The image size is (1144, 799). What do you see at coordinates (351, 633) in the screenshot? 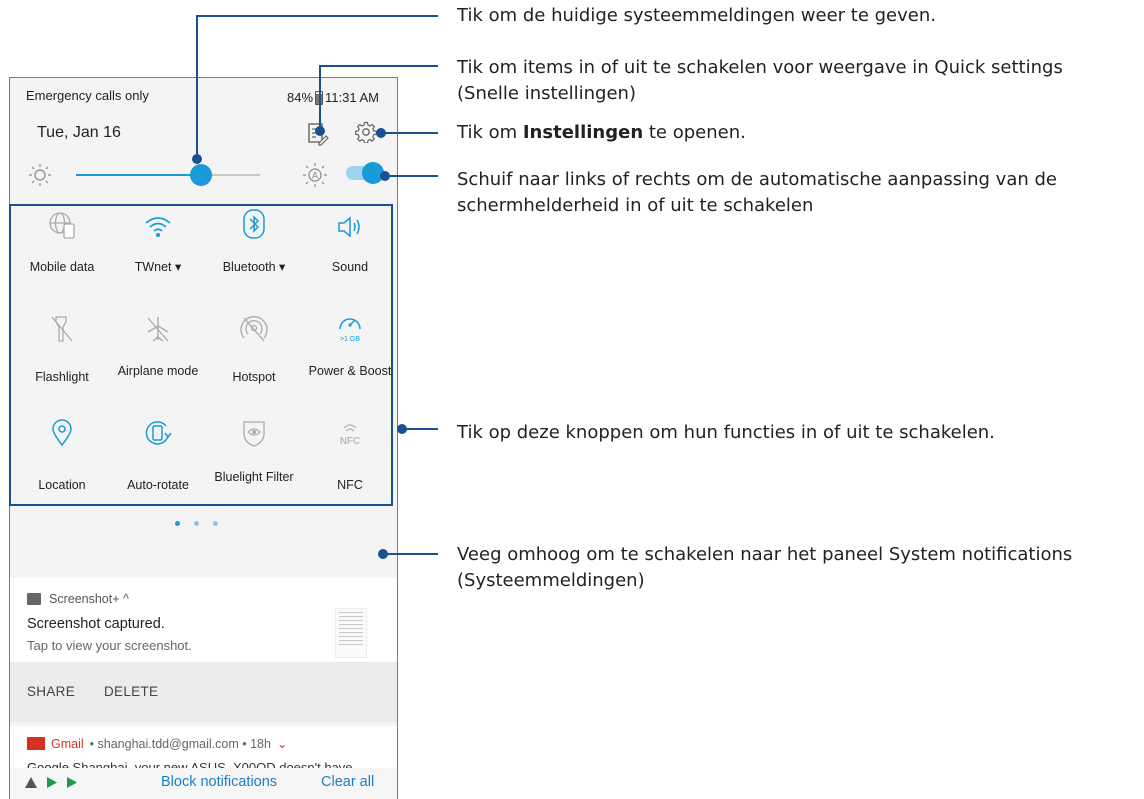
I see `screenshot-thumbnail` at bounding box center [351, 633].